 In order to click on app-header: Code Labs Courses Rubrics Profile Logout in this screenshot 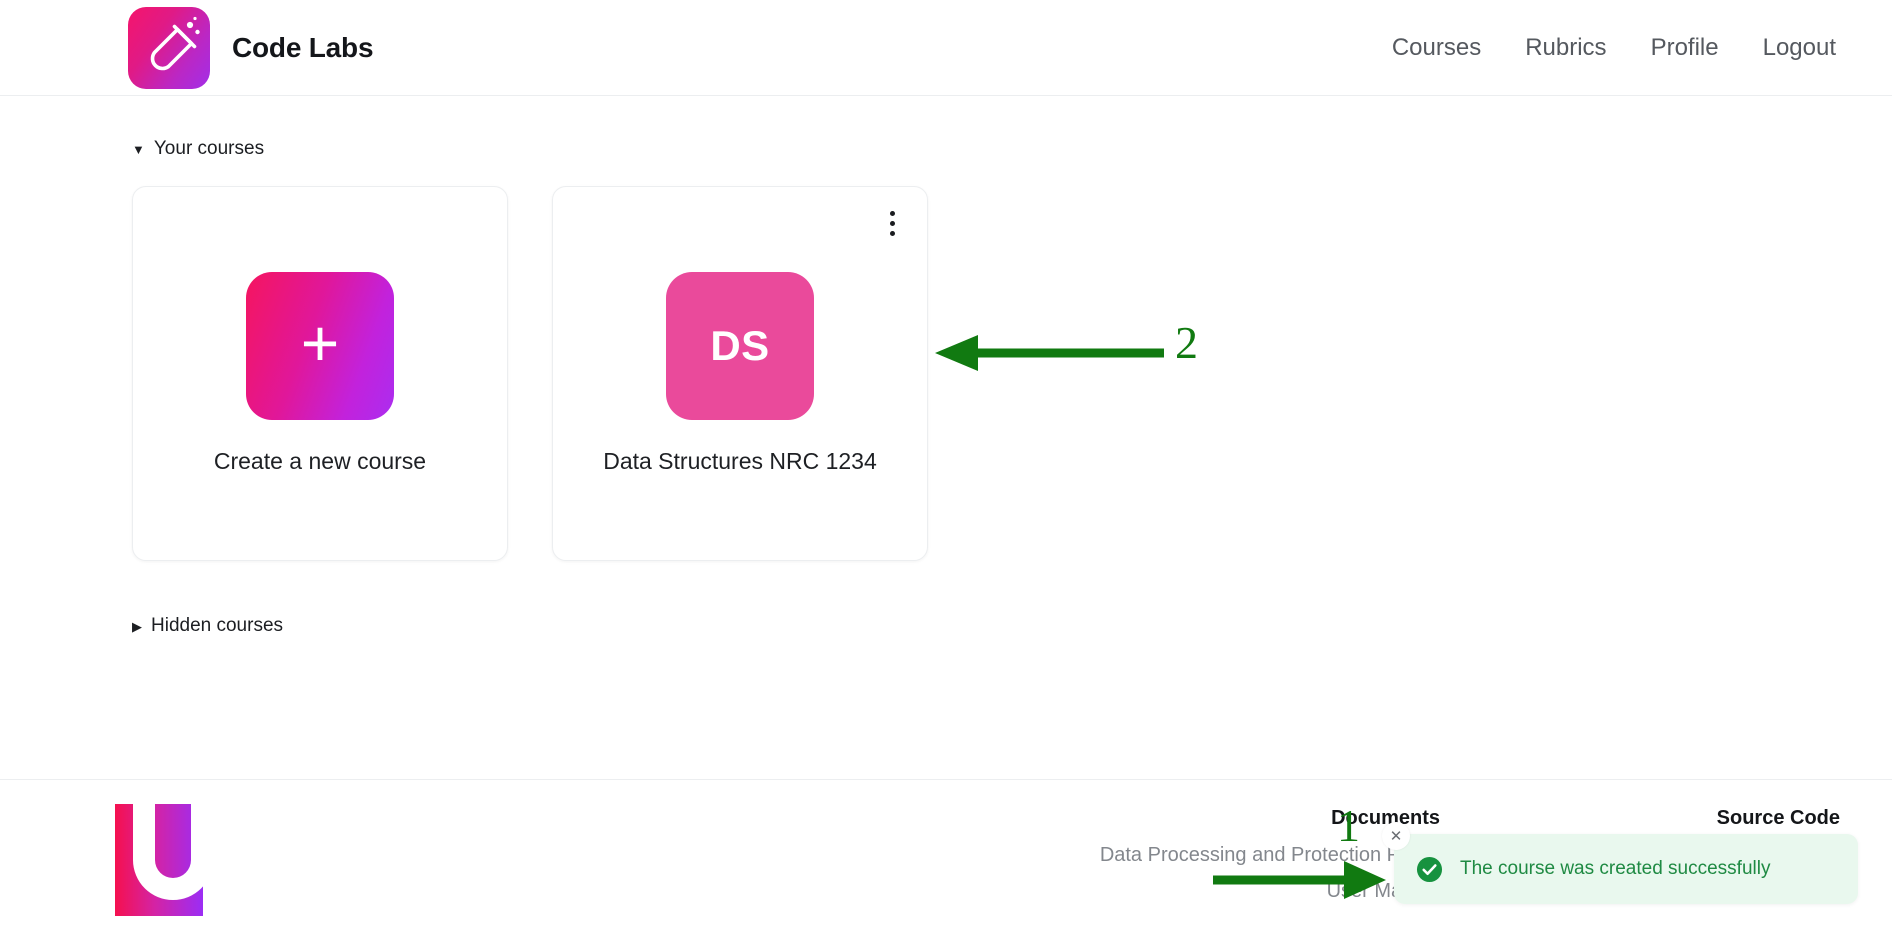, I will do `click(946, 48)`.